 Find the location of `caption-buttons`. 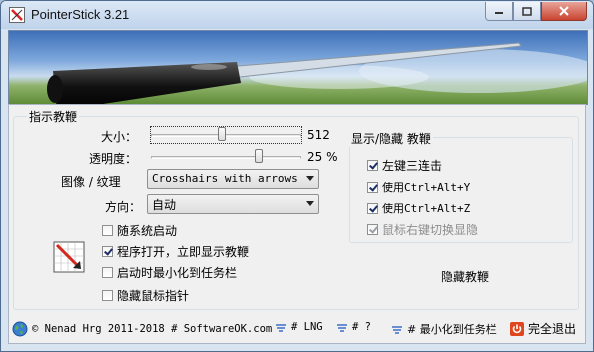

caption-buttons is located at coordinates (536, 11).